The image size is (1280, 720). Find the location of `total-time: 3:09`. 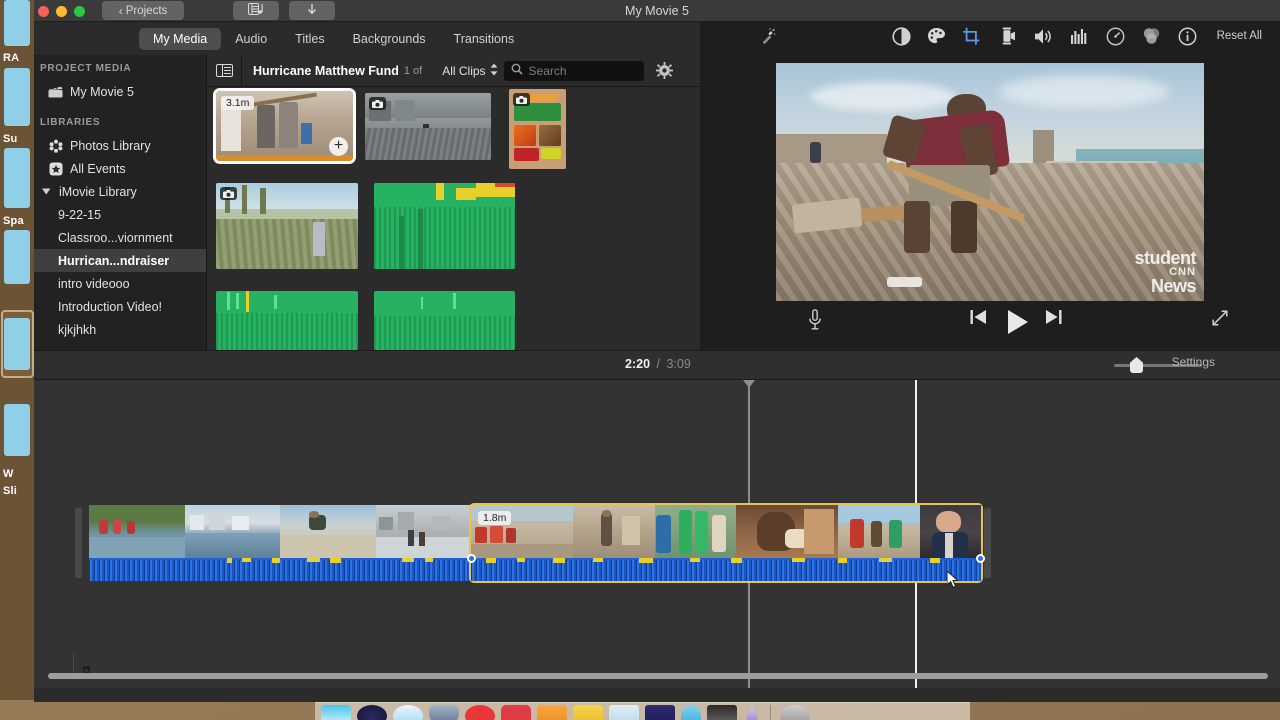

total-time: 3:09 is located at coordinates (678, 364).